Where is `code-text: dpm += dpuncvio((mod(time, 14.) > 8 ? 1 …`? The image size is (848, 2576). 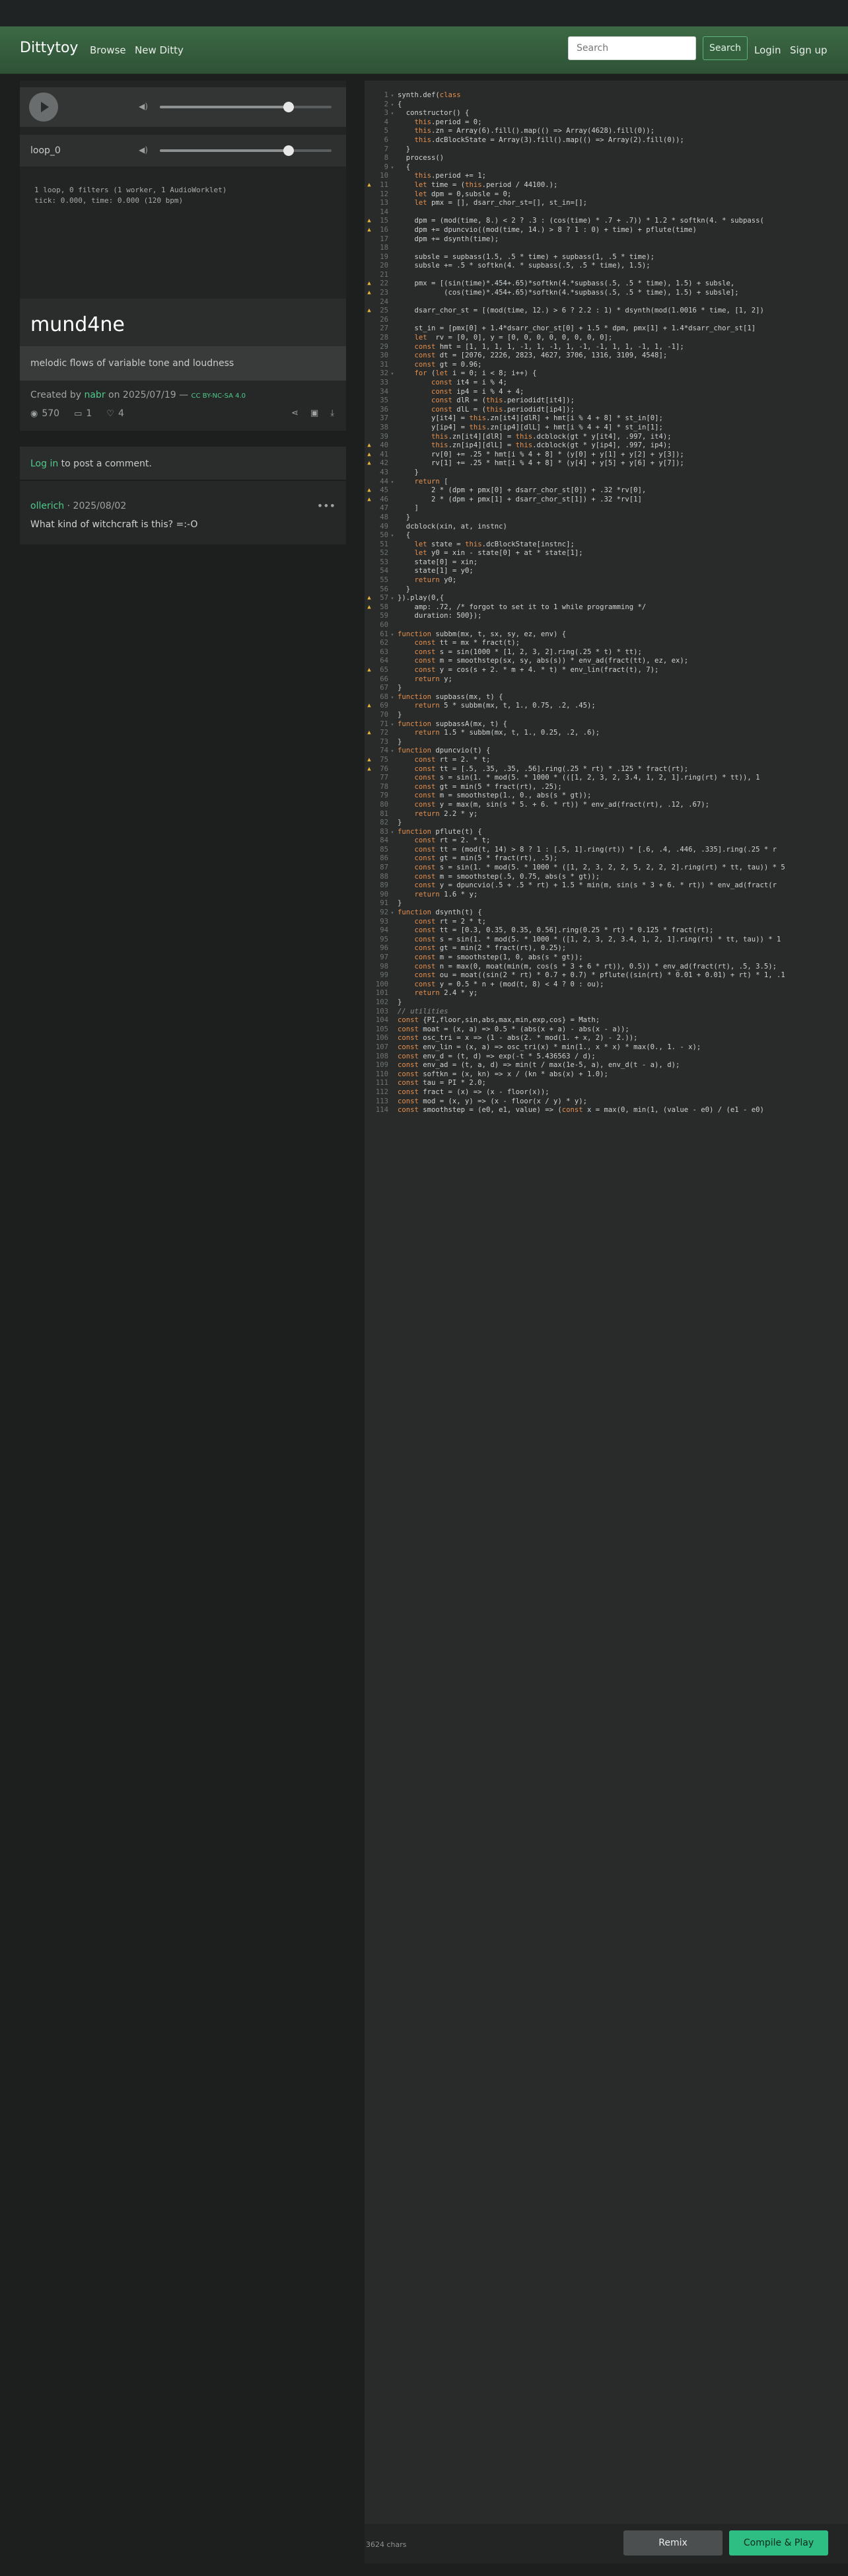 code-text: dpm += dpuncvio((mod(time, 14.) > 8 ? 1 … is located at coordinates (546, 230).